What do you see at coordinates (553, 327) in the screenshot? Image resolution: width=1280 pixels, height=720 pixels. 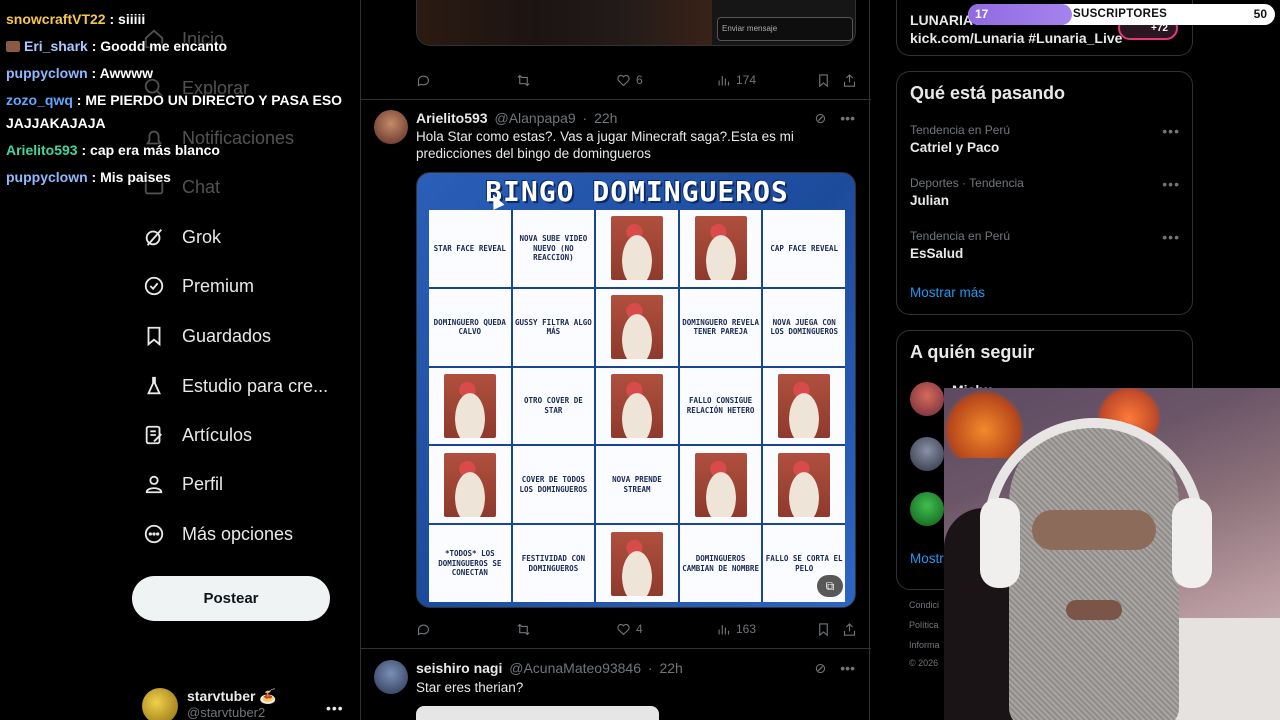 I see `bingo-cell: GUSSY FILTRA ALGO MÁS` at bounding box center [553, 327].